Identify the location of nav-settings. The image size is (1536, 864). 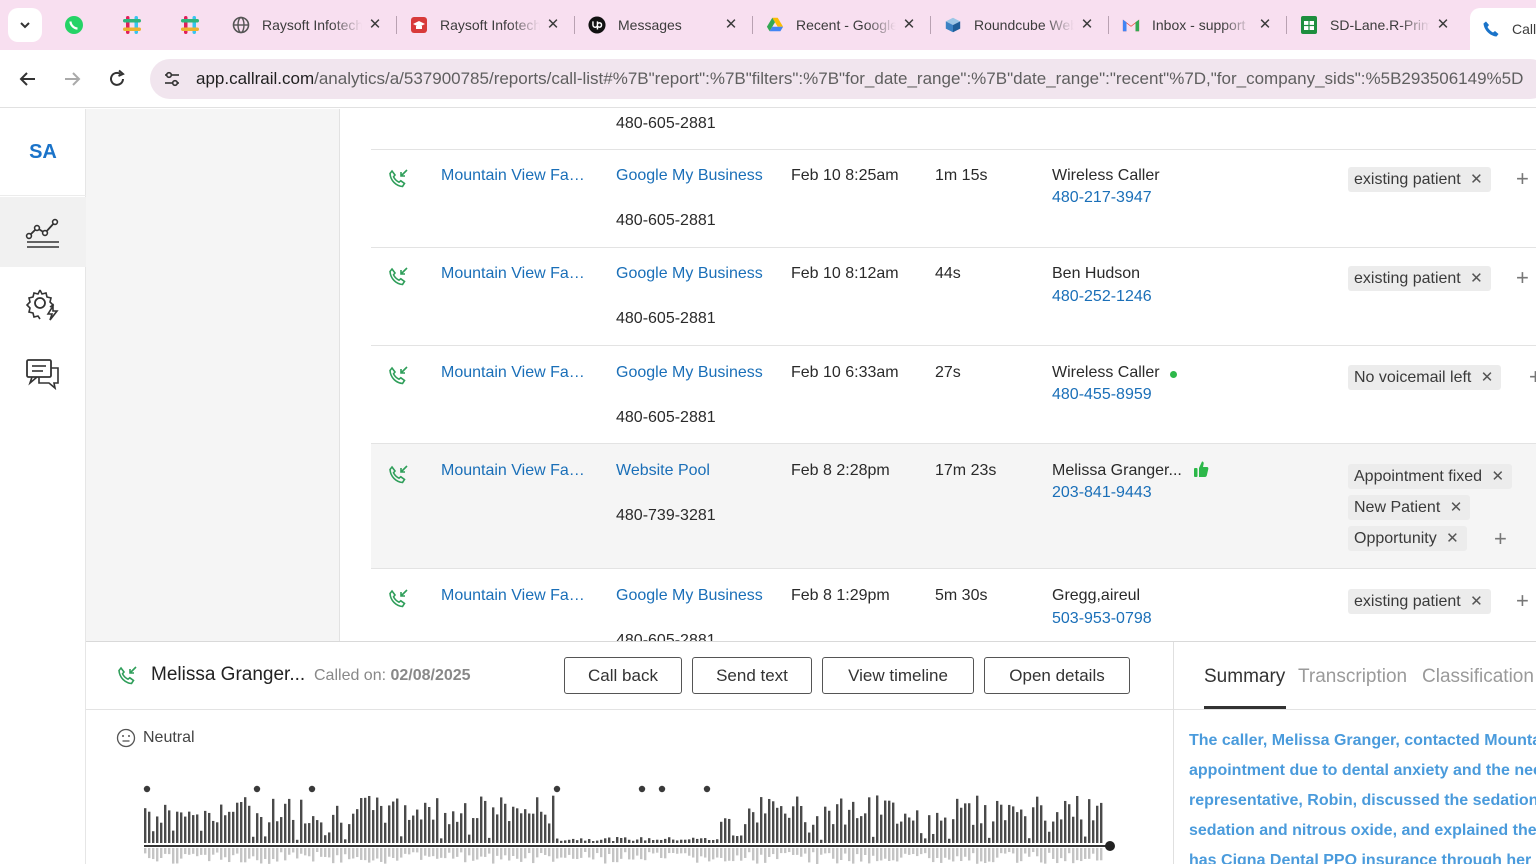
(43, 304).